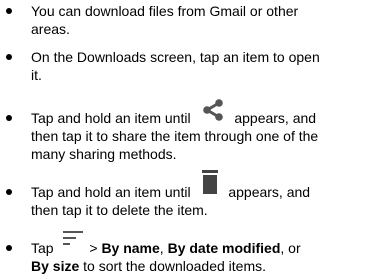  I want to click on share-icon, so click(213, 112).